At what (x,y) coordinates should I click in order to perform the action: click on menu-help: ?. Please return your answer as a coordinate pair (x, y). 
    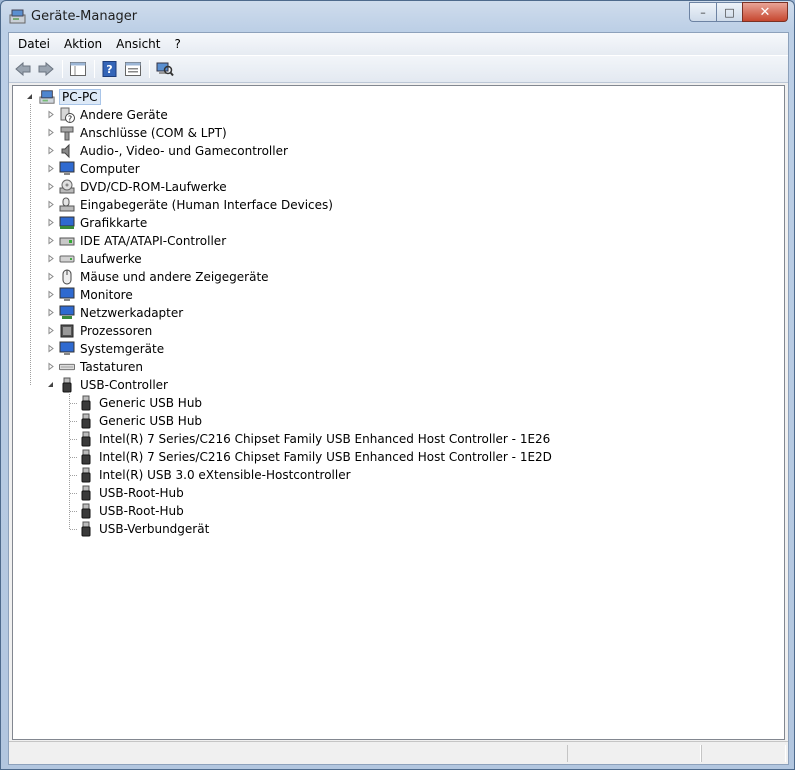
    Looking at the image, I should click on (177, 44).